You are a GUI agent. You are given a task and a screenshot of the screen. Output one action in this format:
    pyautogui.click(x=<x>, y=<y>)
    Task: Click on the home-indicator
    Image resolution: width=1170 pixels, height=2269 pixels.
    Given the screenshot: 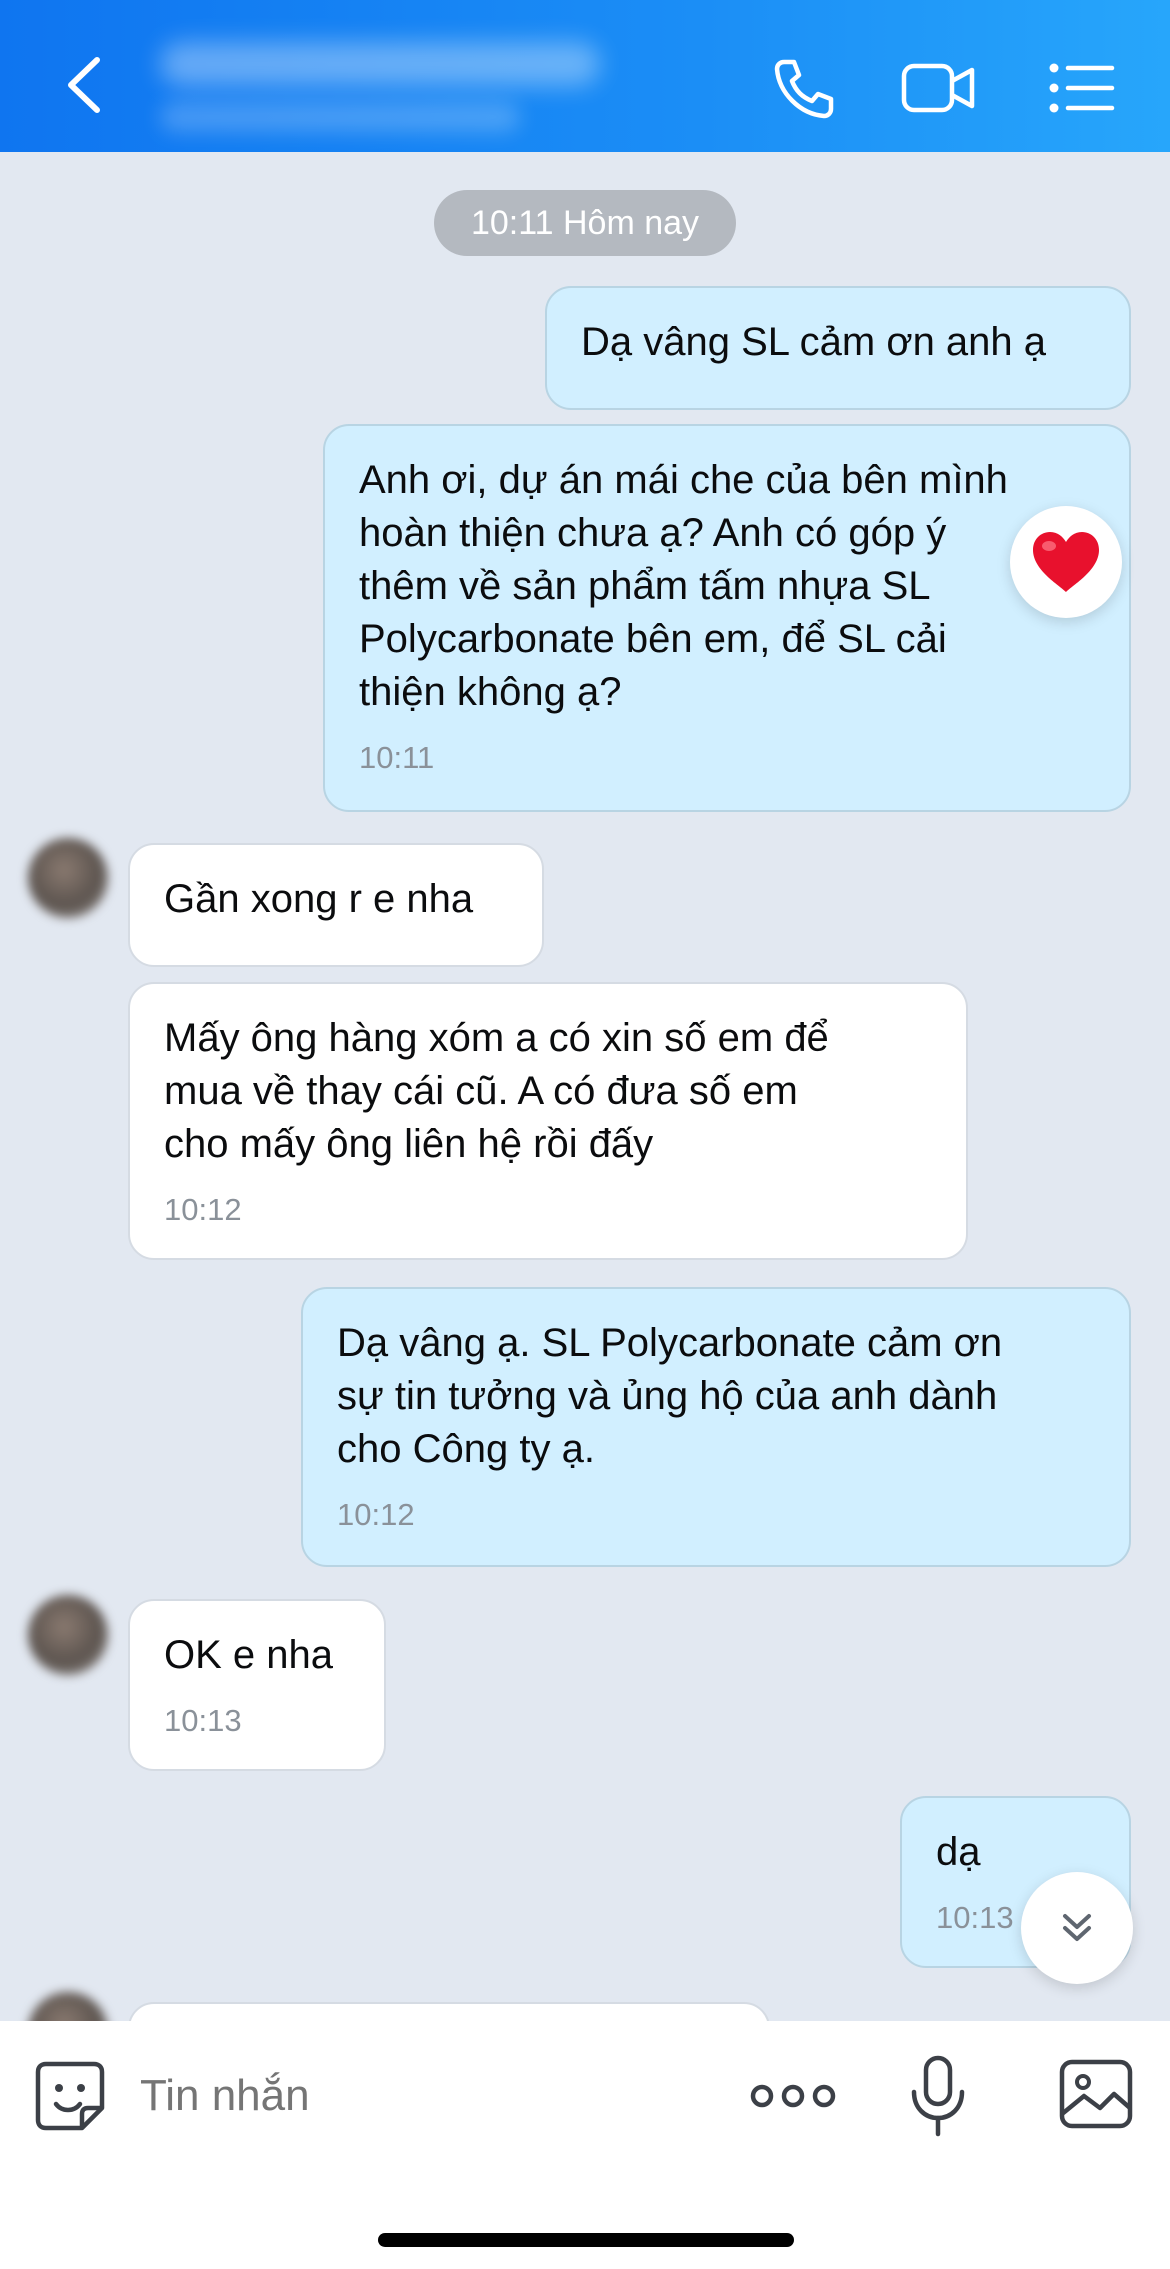 What is the action you would take?
    pyautogui.click(x=586, y=2240)
    